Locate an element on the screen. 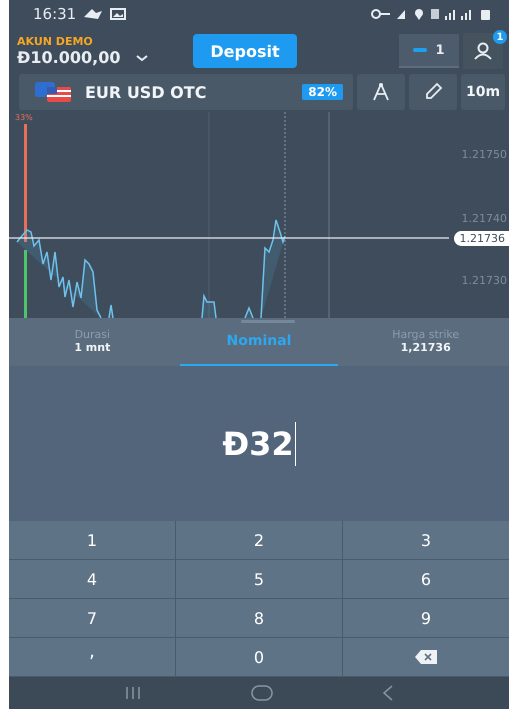  compass-icon is located at coordinates (381, 92).